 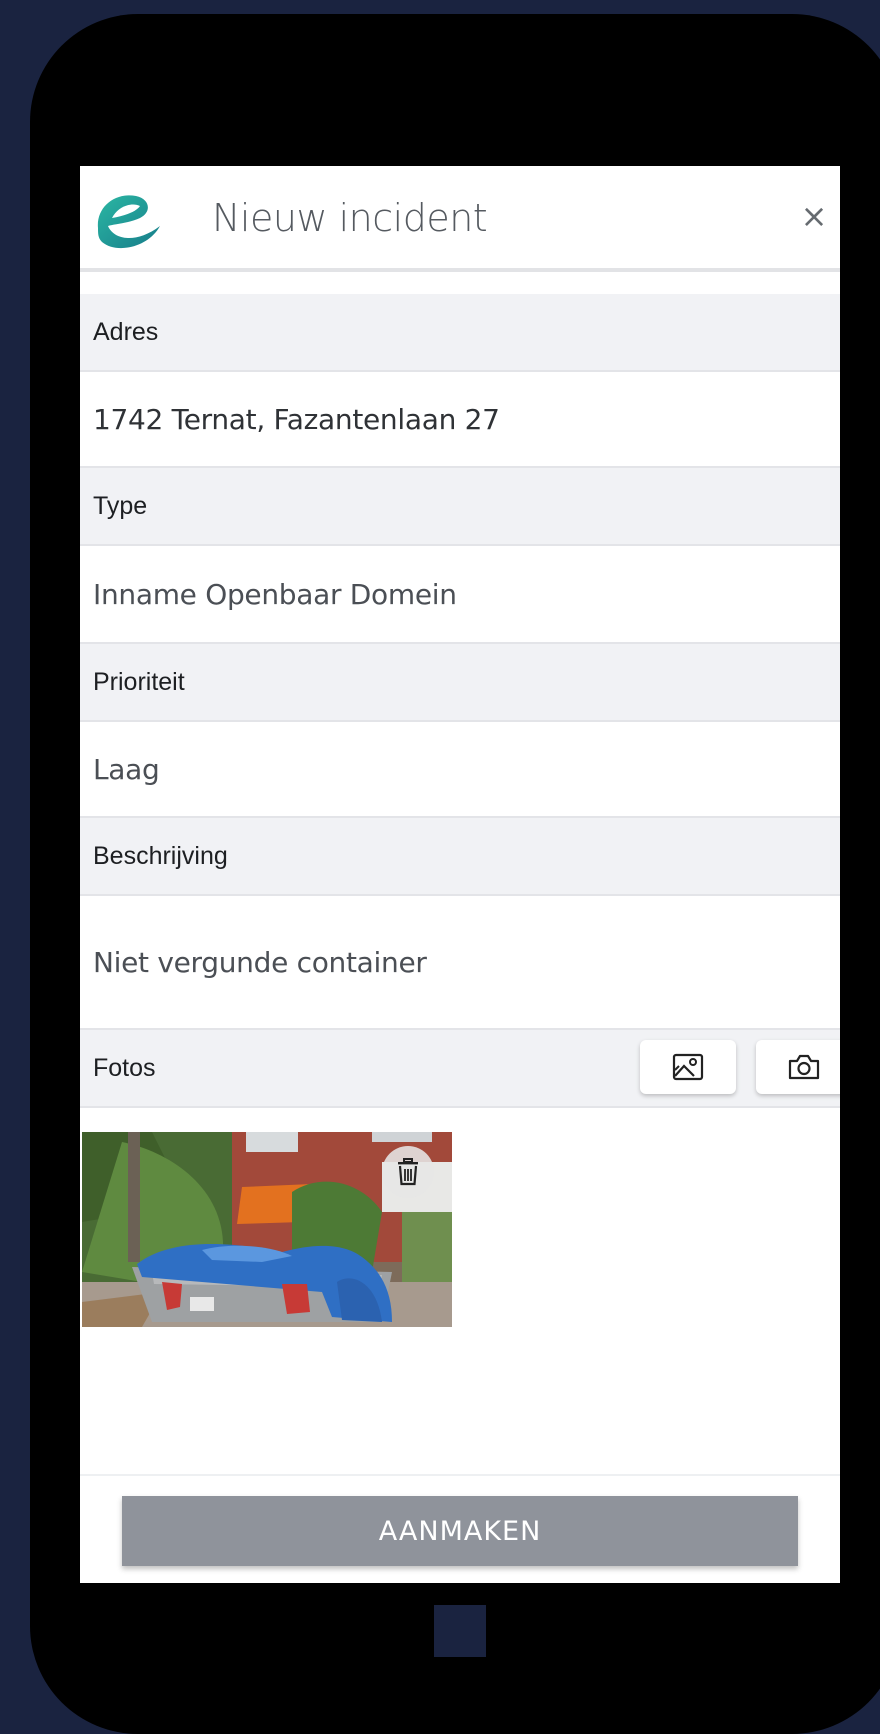 What do you see at coordinates (460, 506) in the screenshot?
I see `type-label: Type` at bounding box center [460, 506].